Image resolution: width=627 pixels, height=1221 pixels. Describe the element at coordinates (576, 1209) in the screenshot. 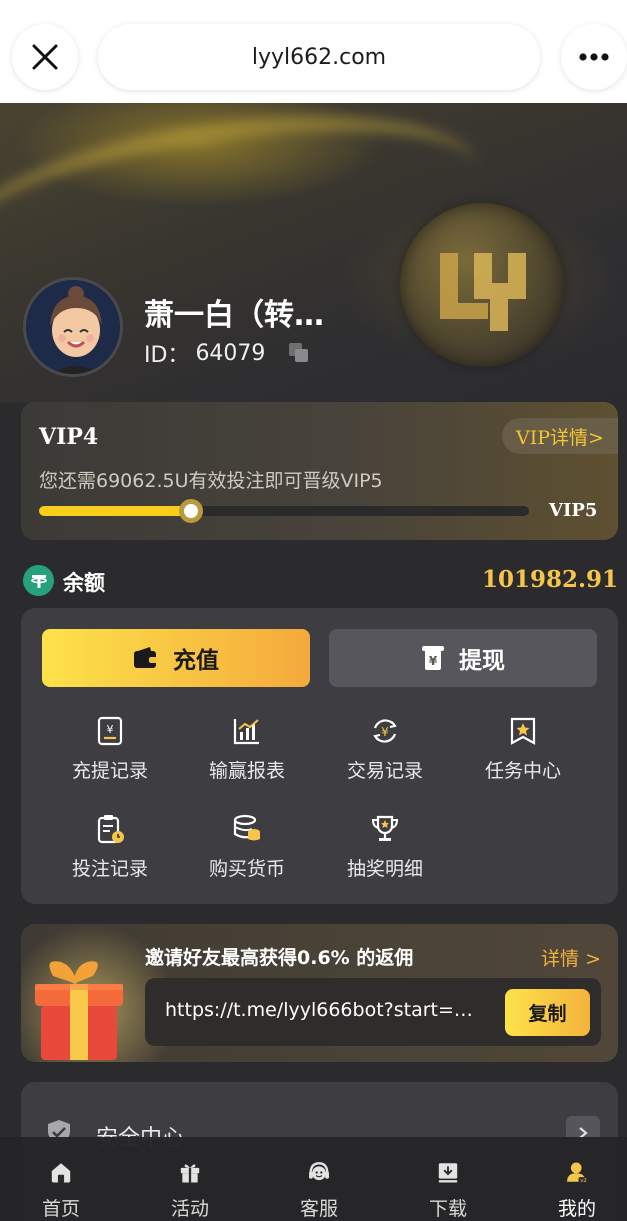

I see `nav-label: 我的` at that location.